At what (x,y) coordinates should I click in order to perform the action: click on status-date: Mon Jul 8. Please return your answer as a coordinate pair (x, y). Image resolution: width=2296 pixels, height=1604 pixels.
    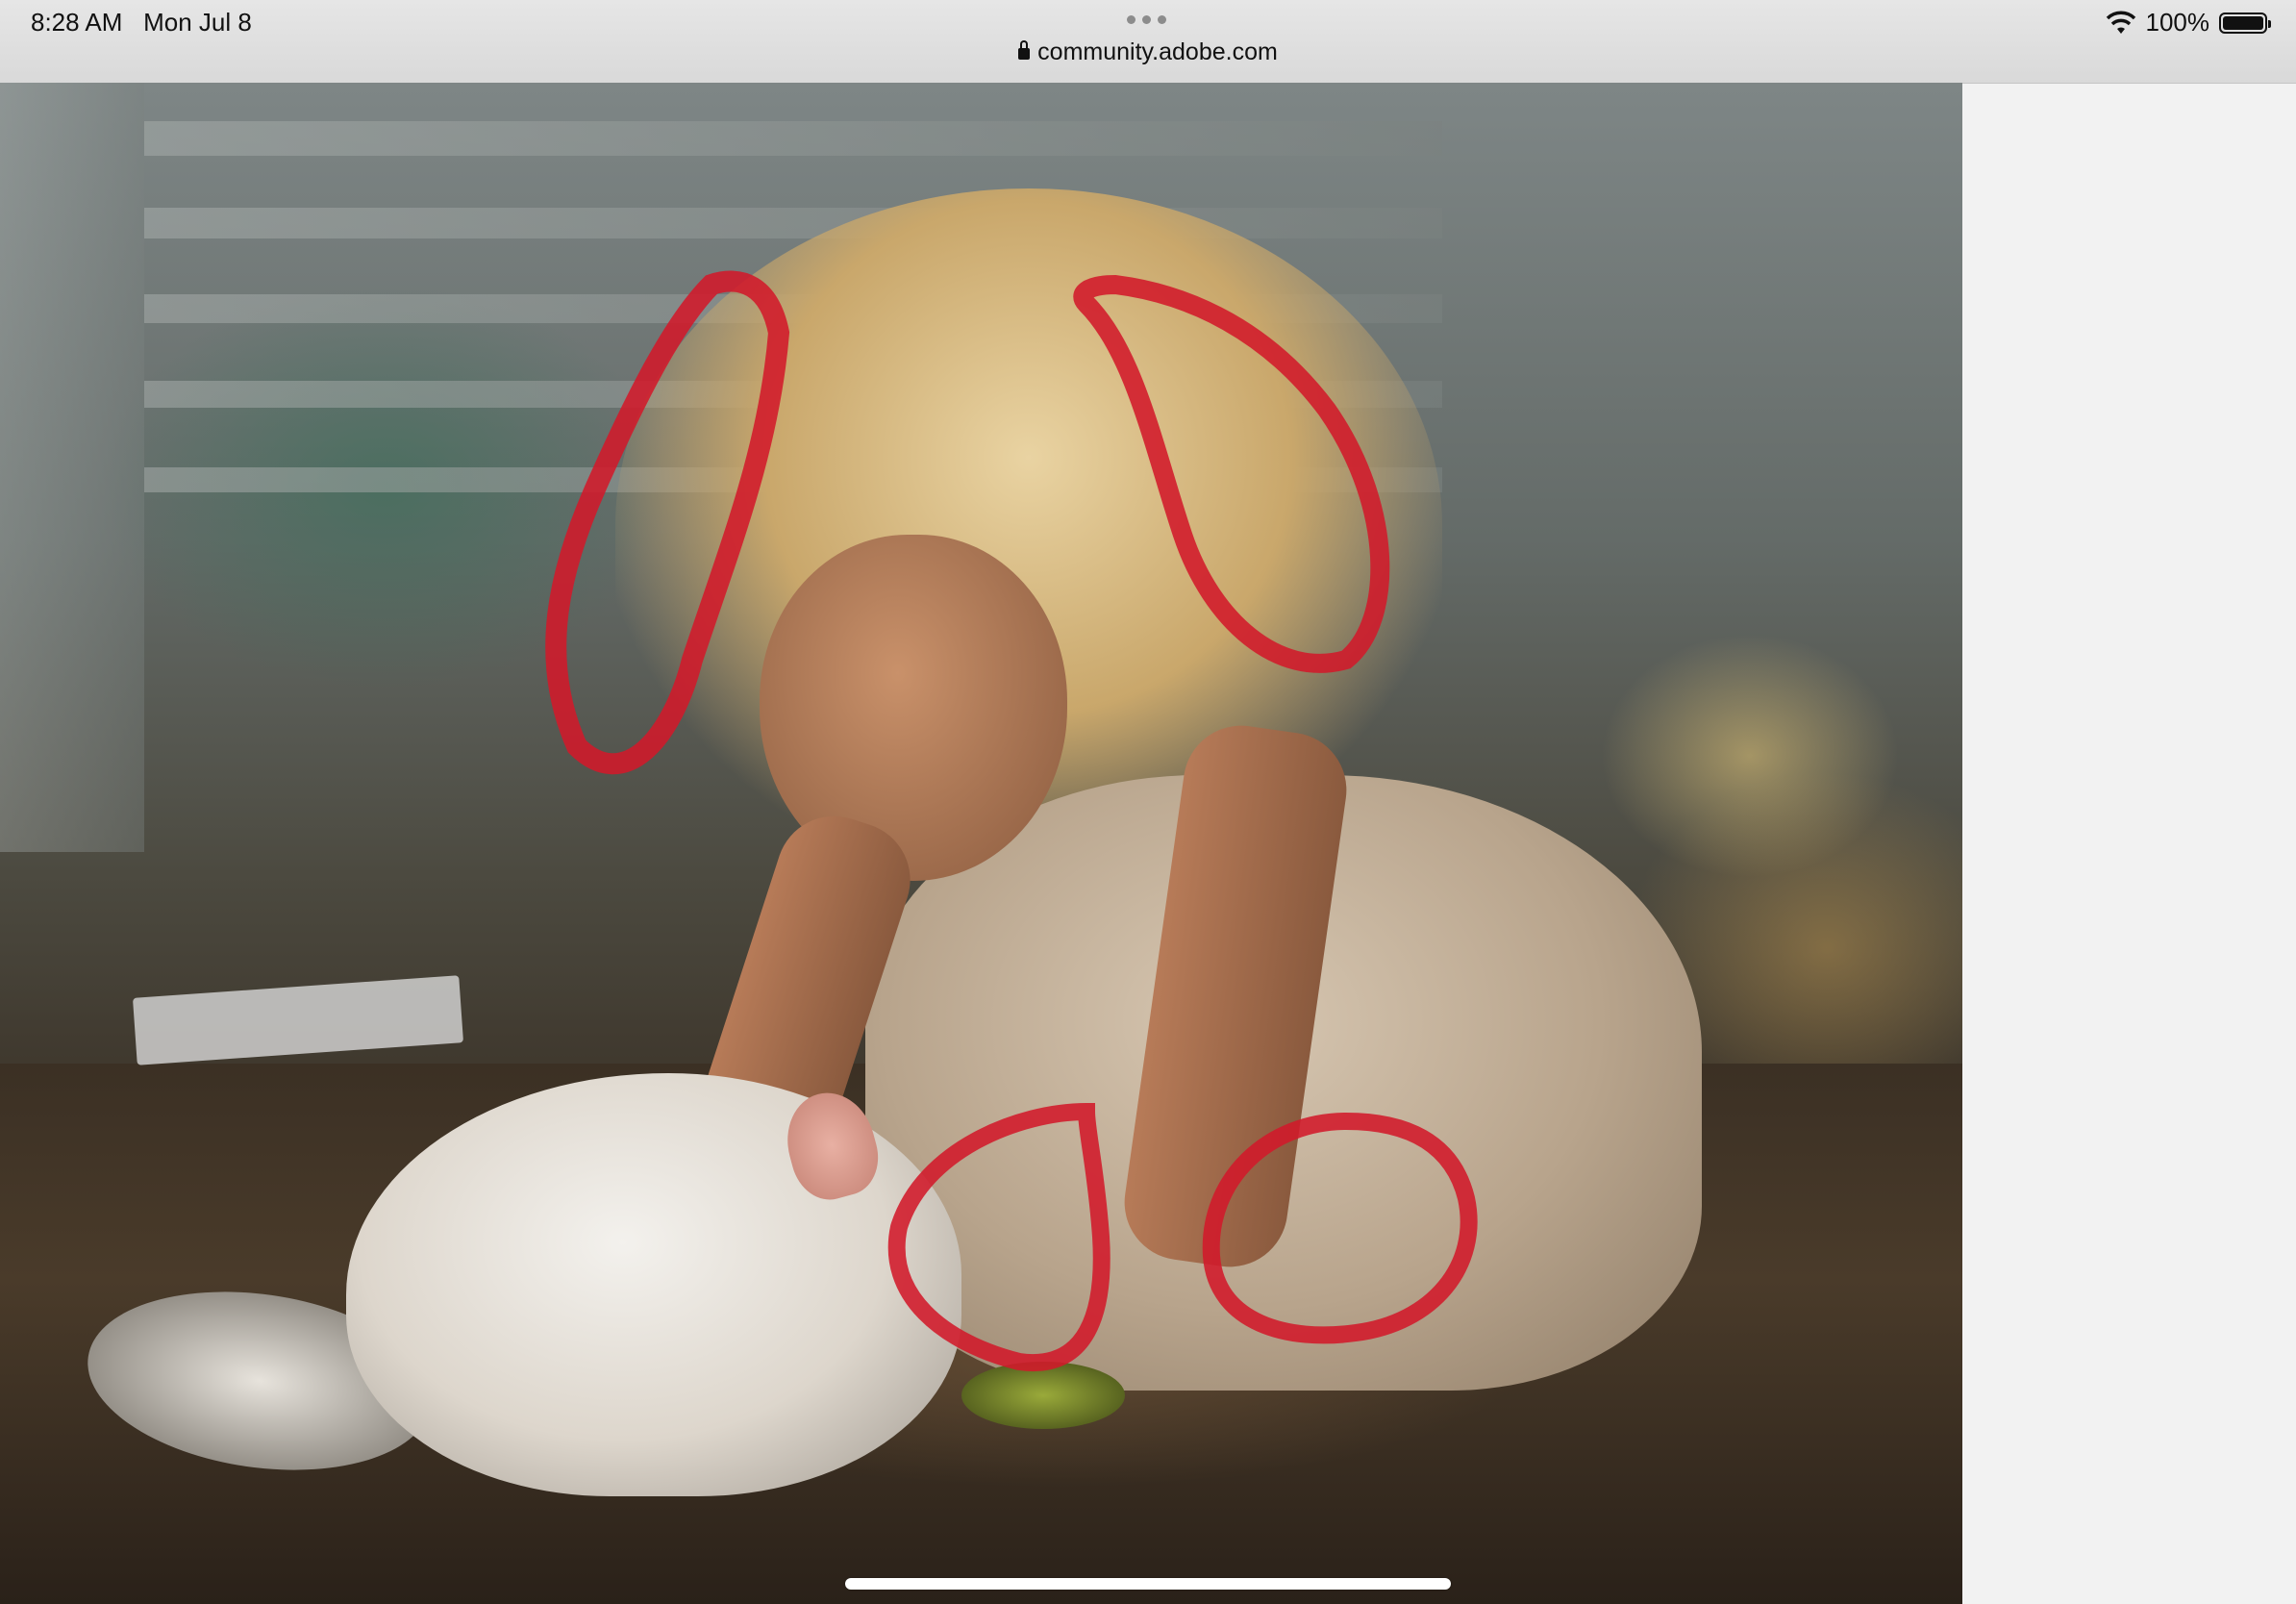
    Looking at the image, I should click on (197, 22).